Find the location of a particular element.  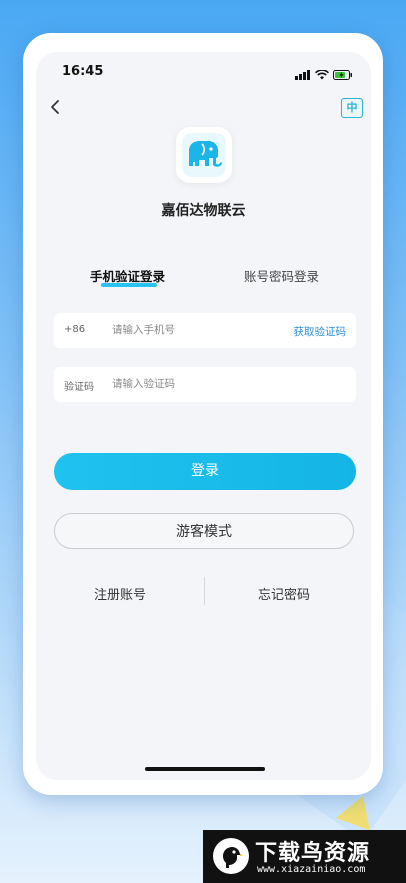

battery-charging-icon is located at coordinates (343, 74).